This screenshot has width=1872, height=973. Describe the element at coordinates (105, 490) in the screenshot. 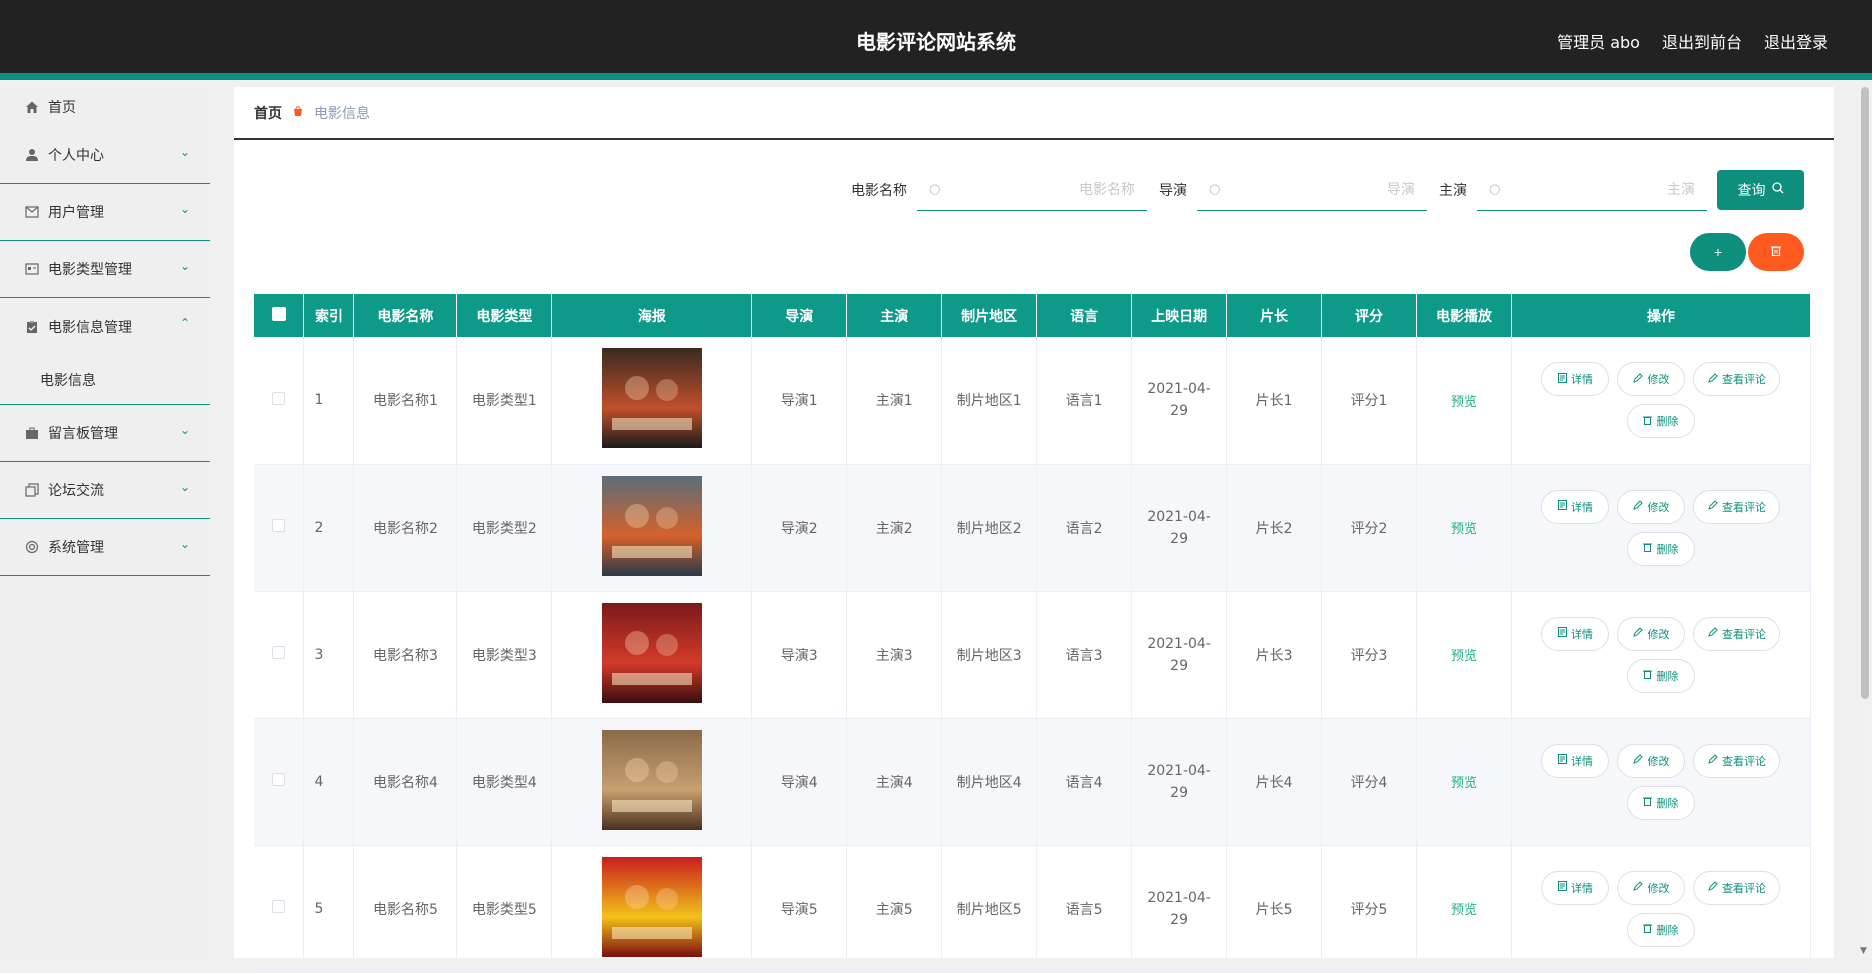

I see `sidebar-item-forum: 论坛交流 ⌄` at that location.